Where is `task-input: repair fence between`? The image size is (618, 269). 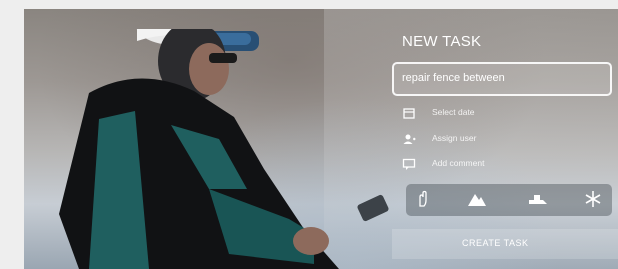
task-input: repair fence between is located at coordinates (502, 79).